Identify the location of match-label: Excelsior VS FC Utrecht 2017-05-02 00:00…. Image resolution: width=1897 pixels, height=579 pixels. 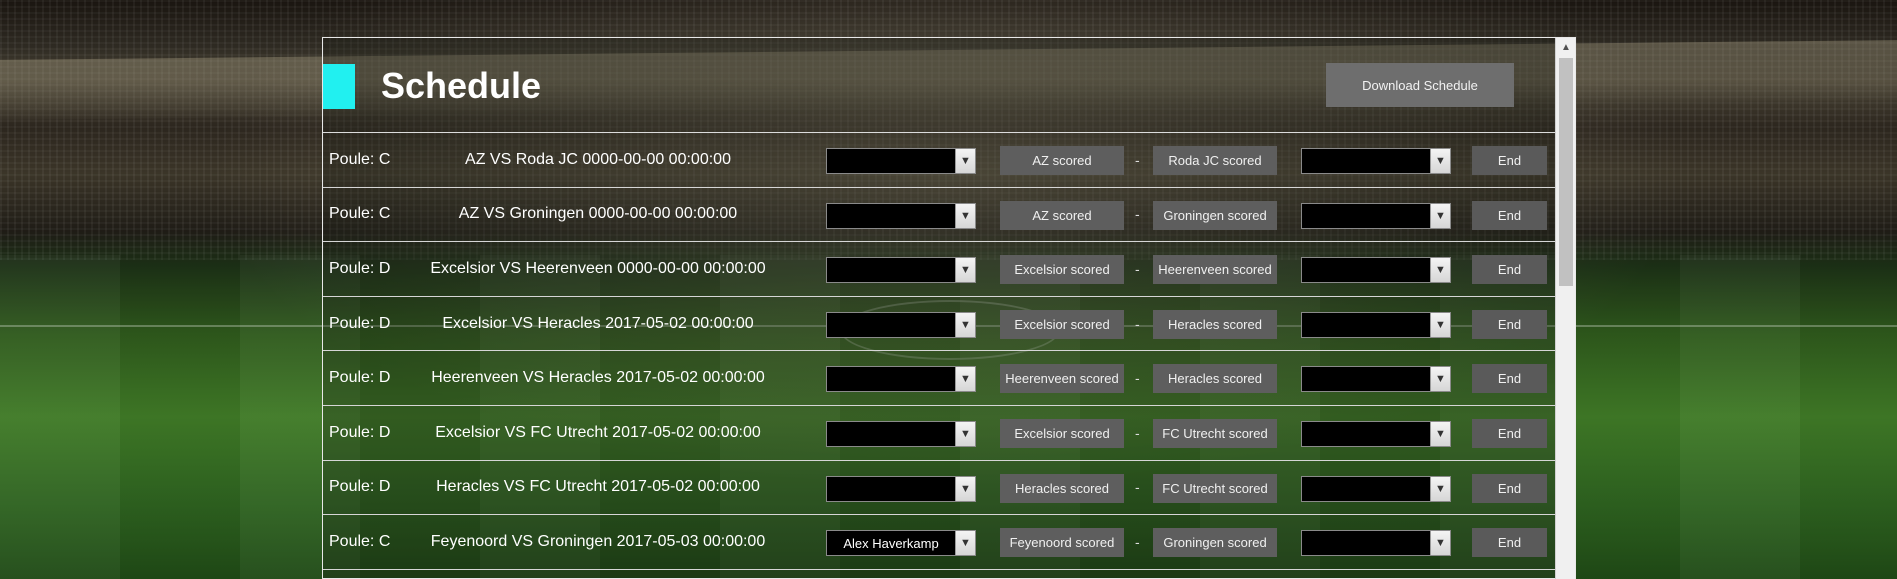
(598, 432).